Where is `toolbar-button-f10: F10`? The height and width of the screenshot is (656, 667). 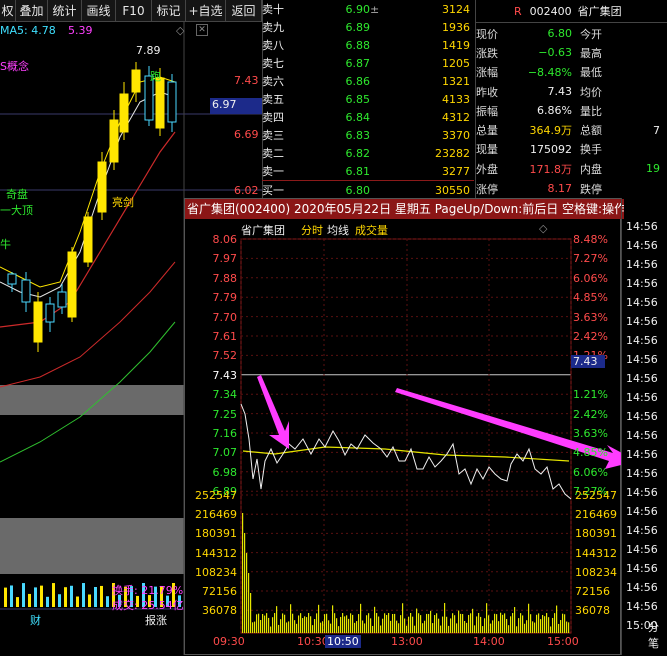 toolbar-button-f10: F10 is located at coordinates (134, 11).